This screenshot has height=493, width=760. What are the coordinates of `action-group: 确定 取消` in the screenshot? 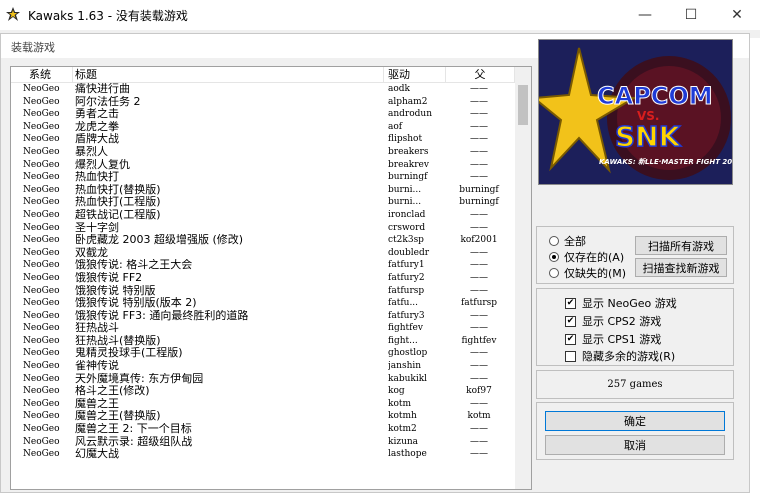 It's located at (635, 431).